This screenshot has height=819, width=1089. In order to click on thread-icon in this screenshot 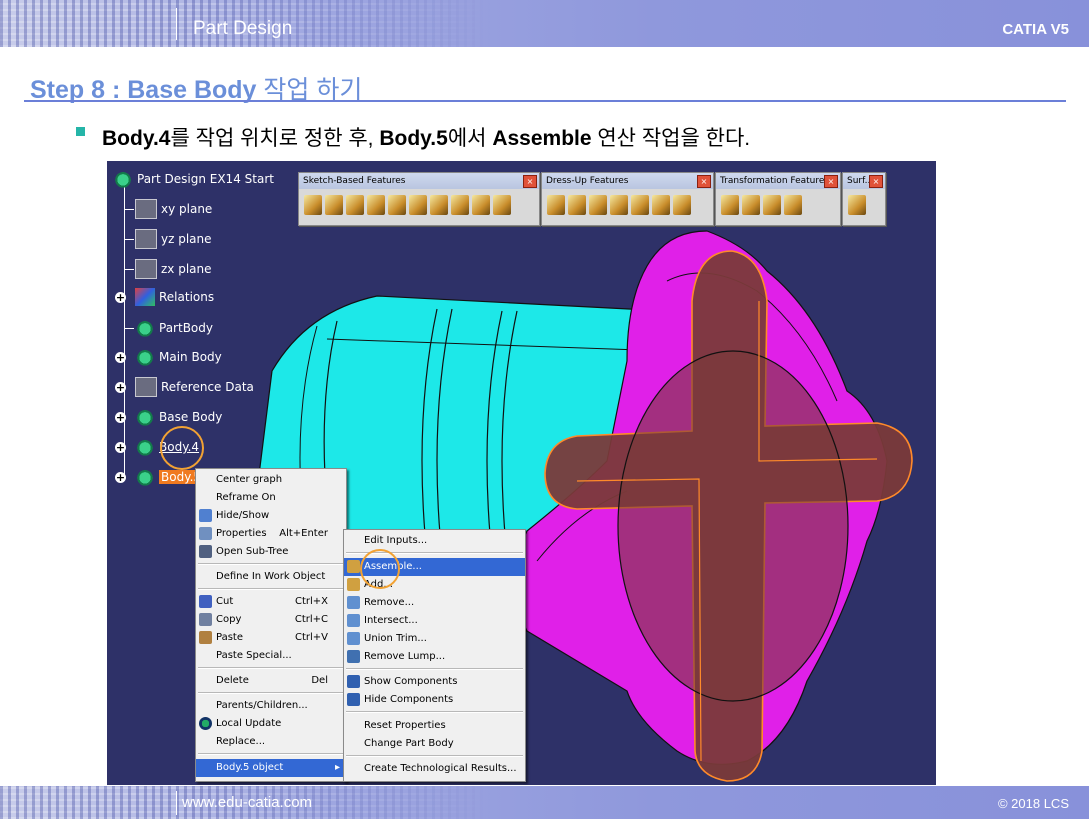, I will do `click(661, 205)`.